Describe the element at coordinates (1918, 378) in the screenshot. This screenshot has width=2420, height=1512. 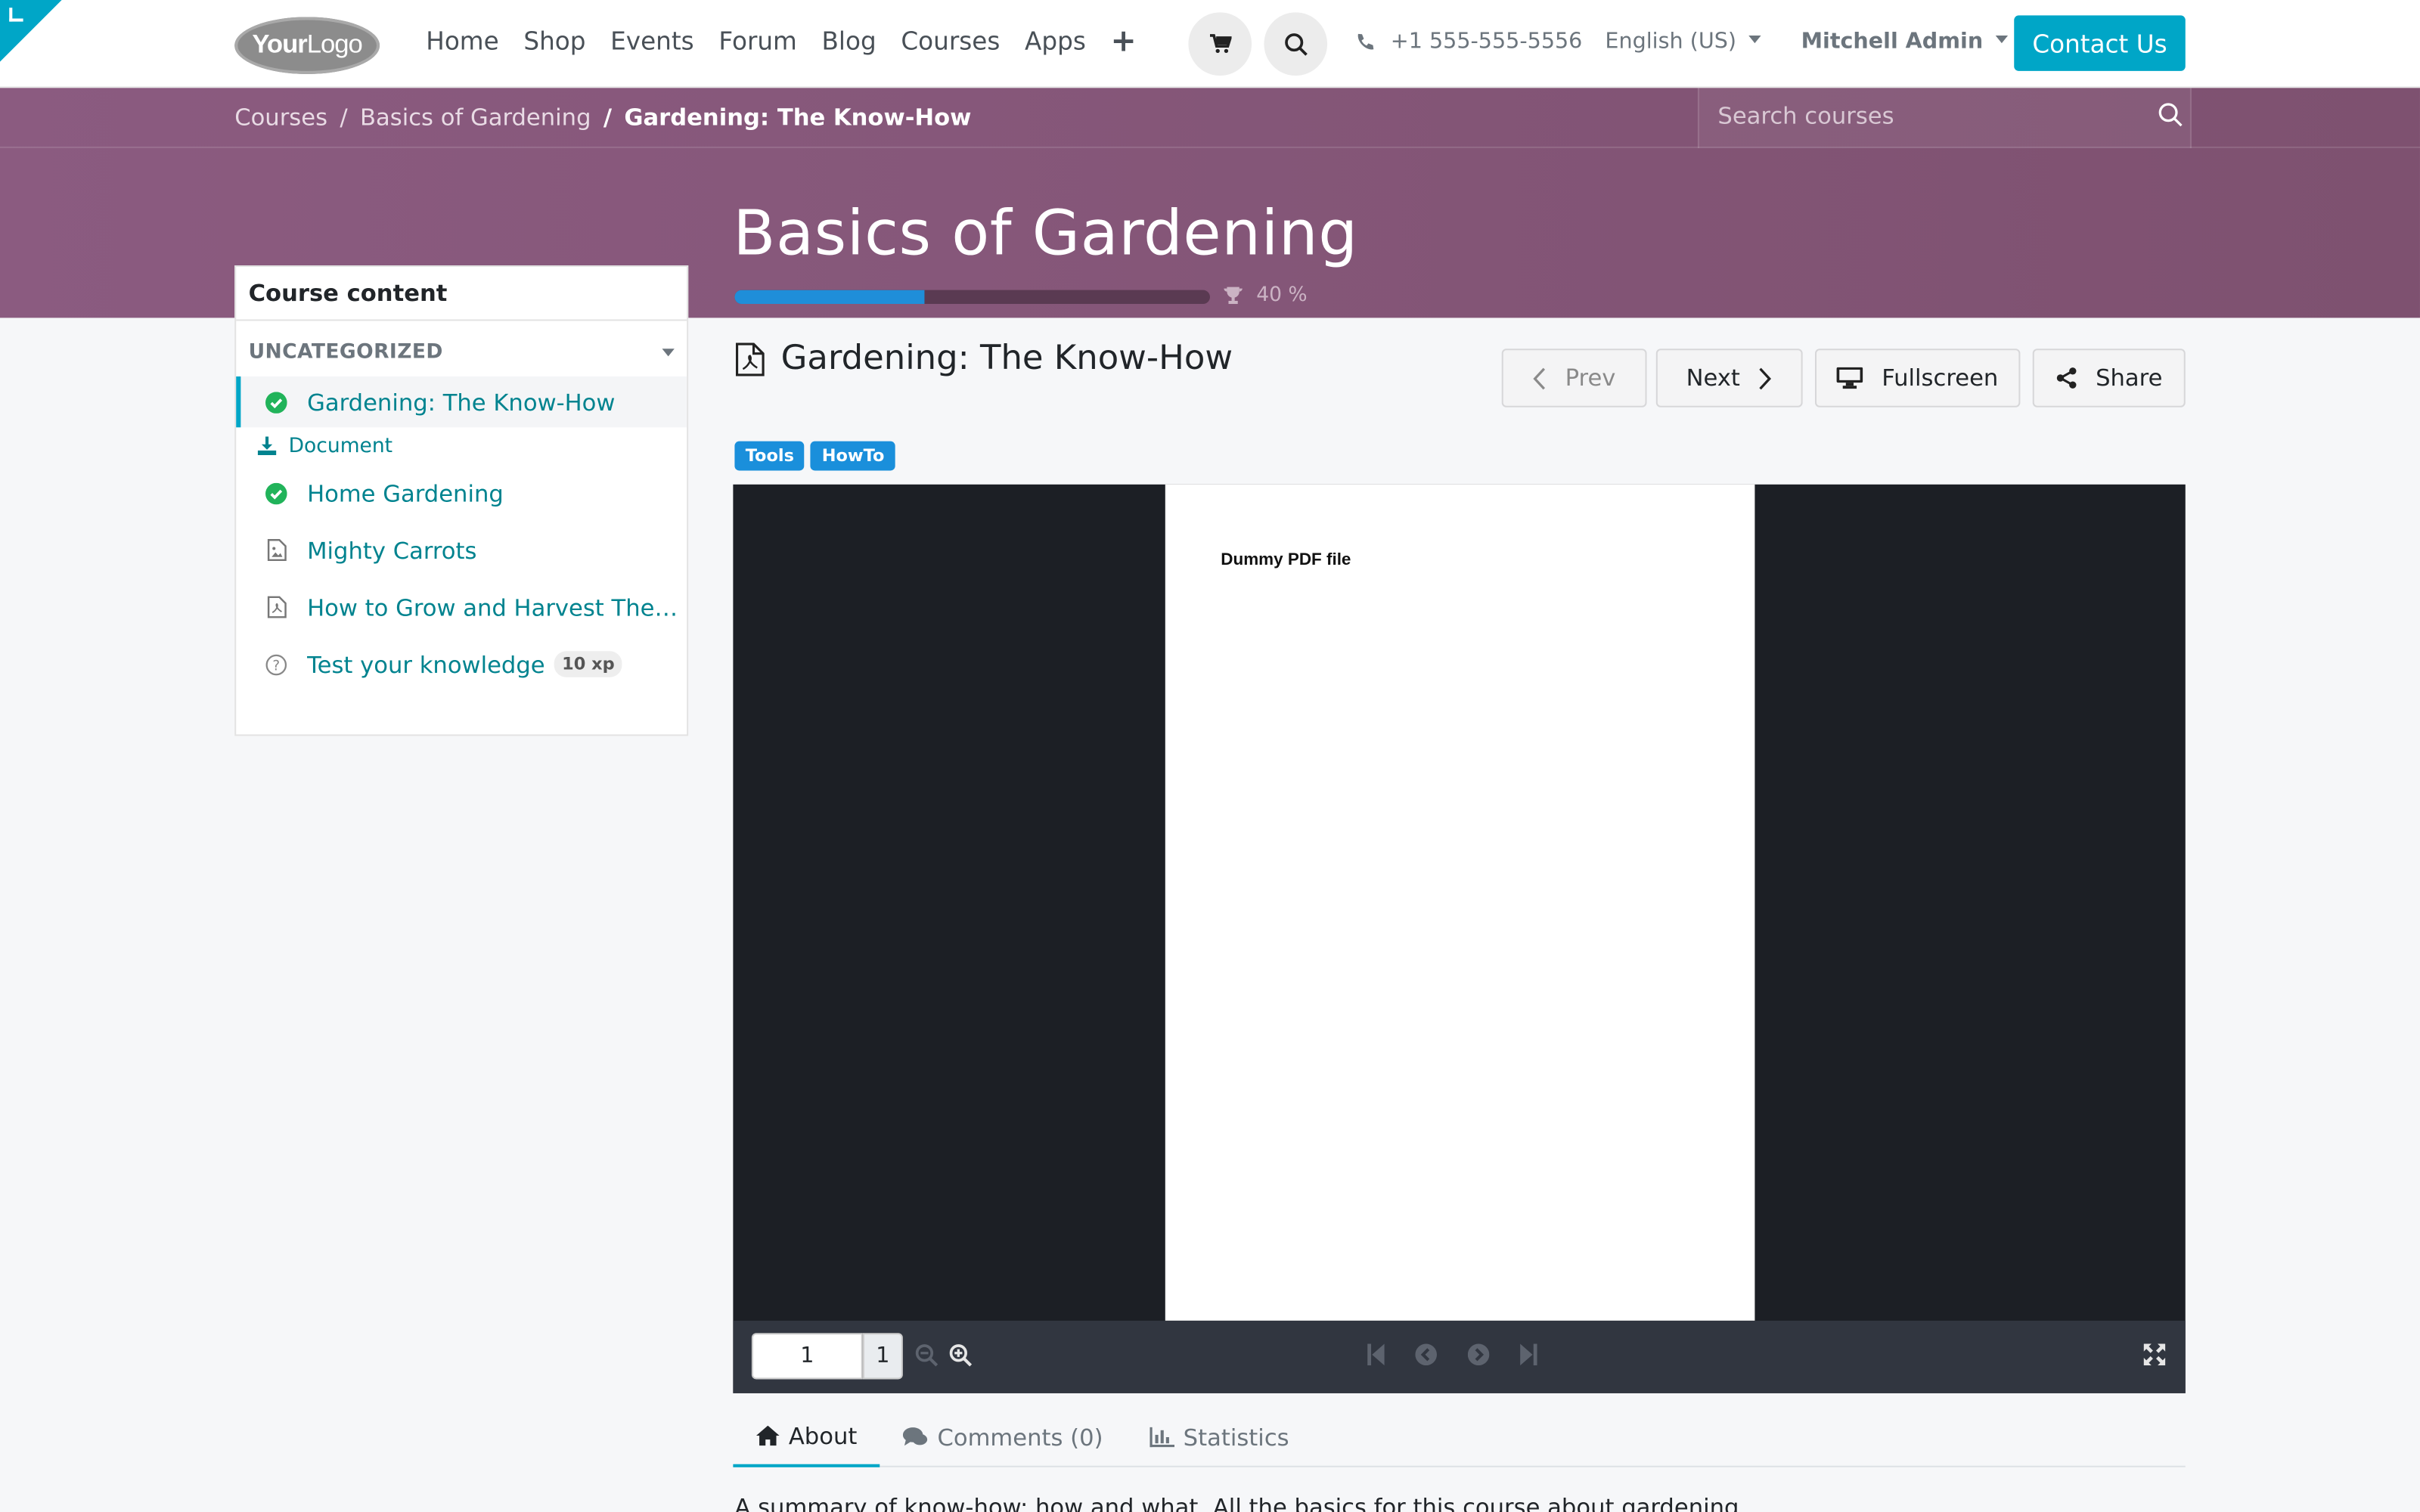
I see `fullscreen-button: Fullscreen` at that location.